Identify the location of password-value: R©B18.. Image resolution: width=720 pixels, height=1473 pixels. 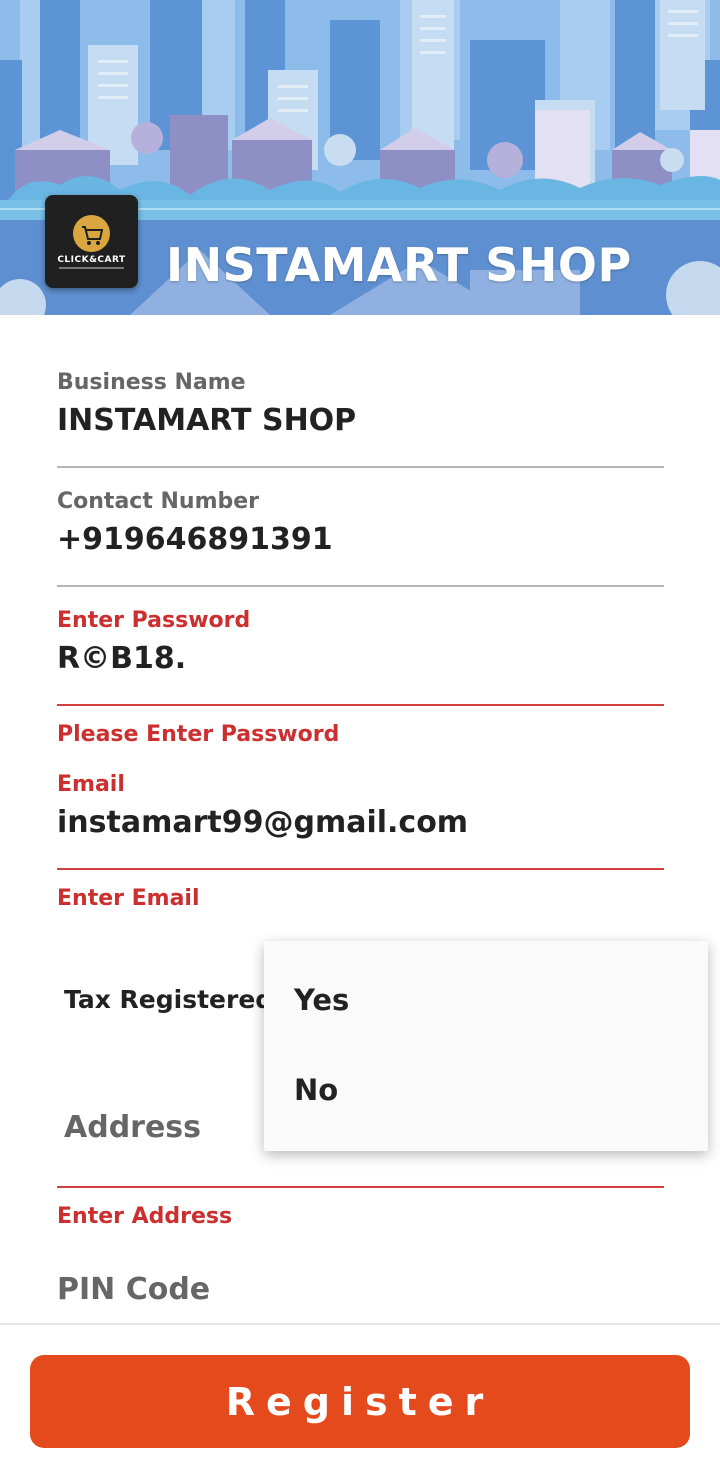
(122, 658).